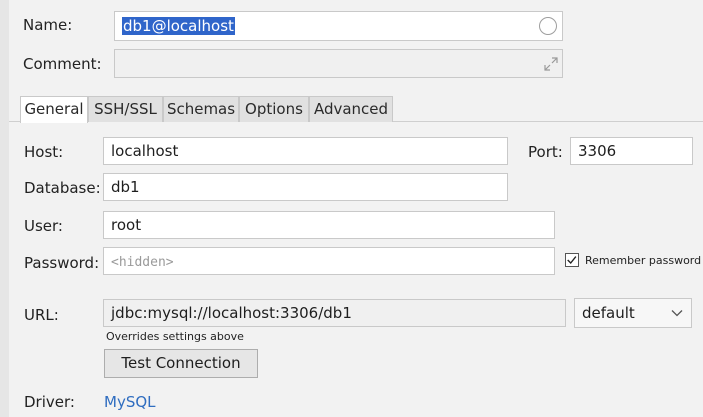 Image resolution: width=703 pixels, height=417 pixels. Describe the element at coordinates (329, 261) in the screenshot. I see `password-input: <hidden>` at that location.